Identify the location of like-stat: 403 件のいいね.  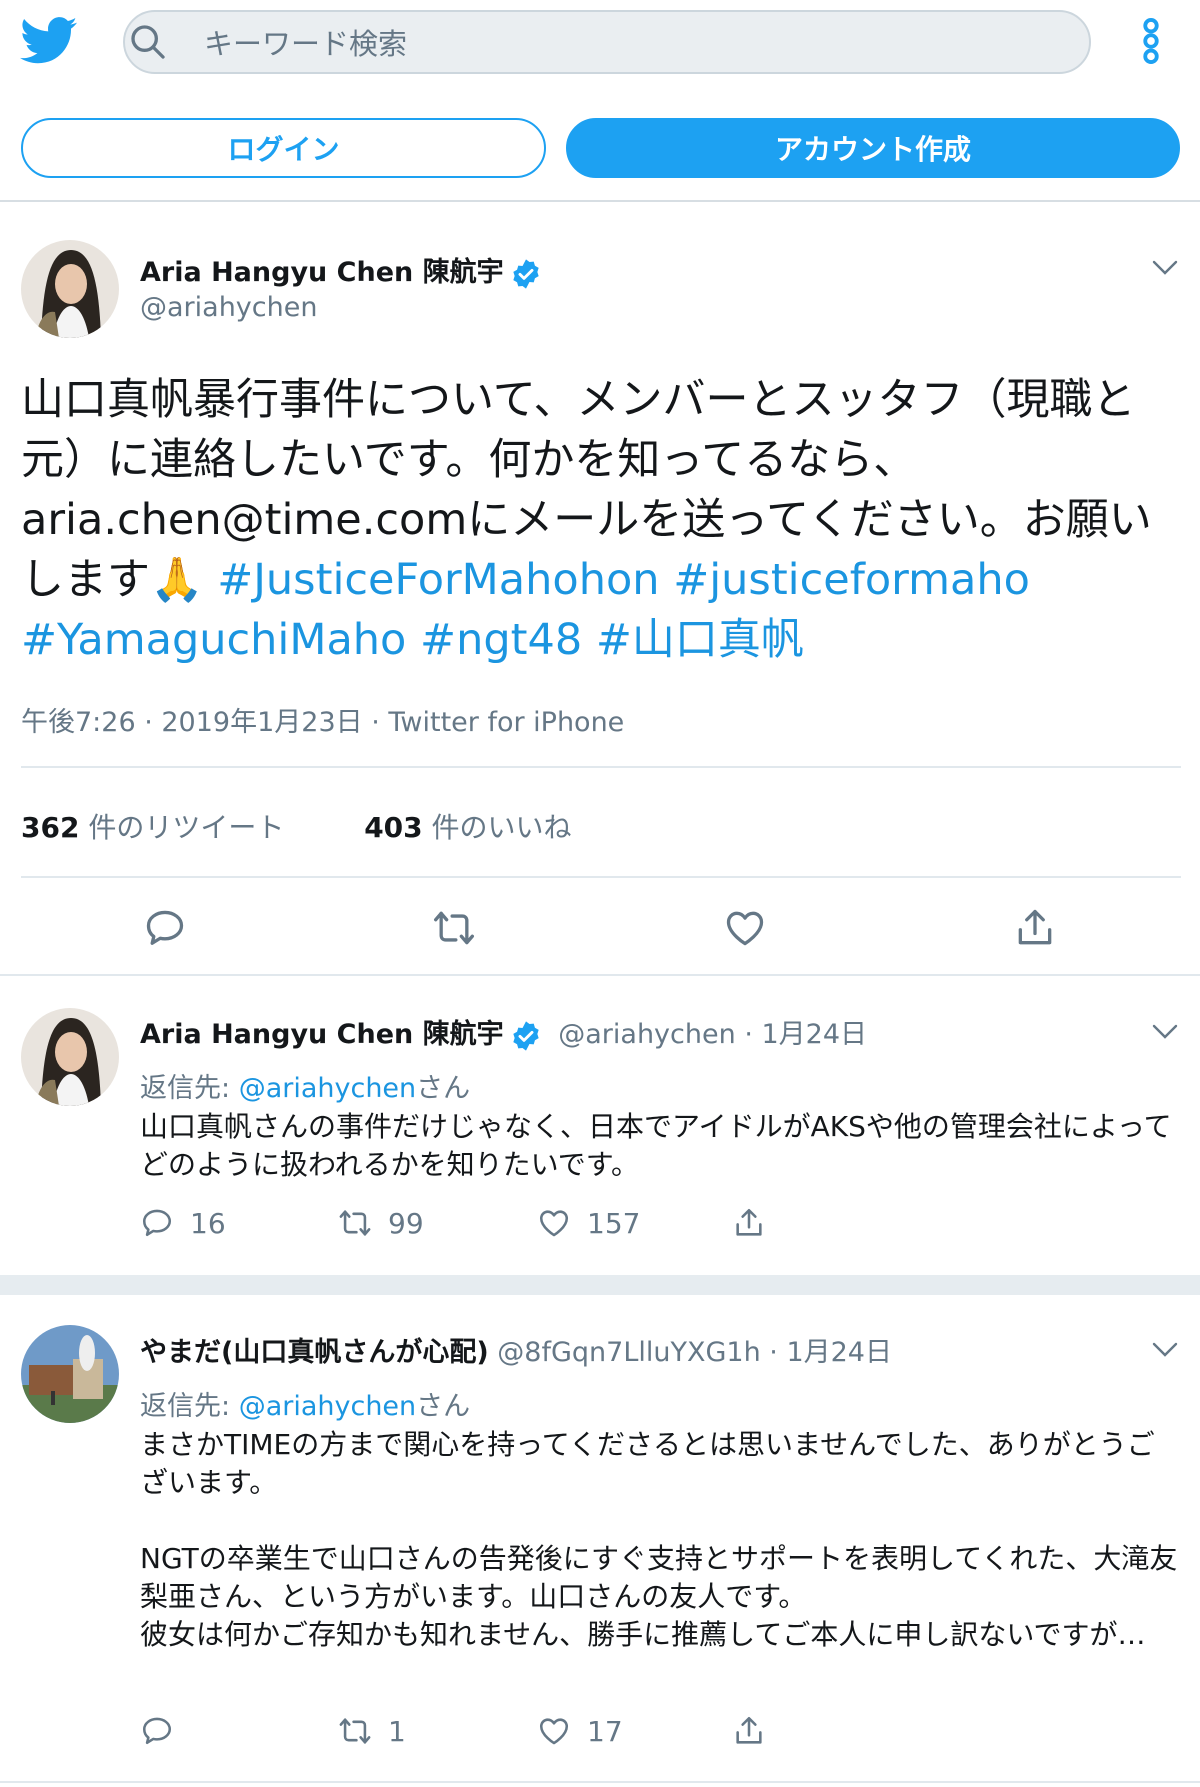
(467, 827).